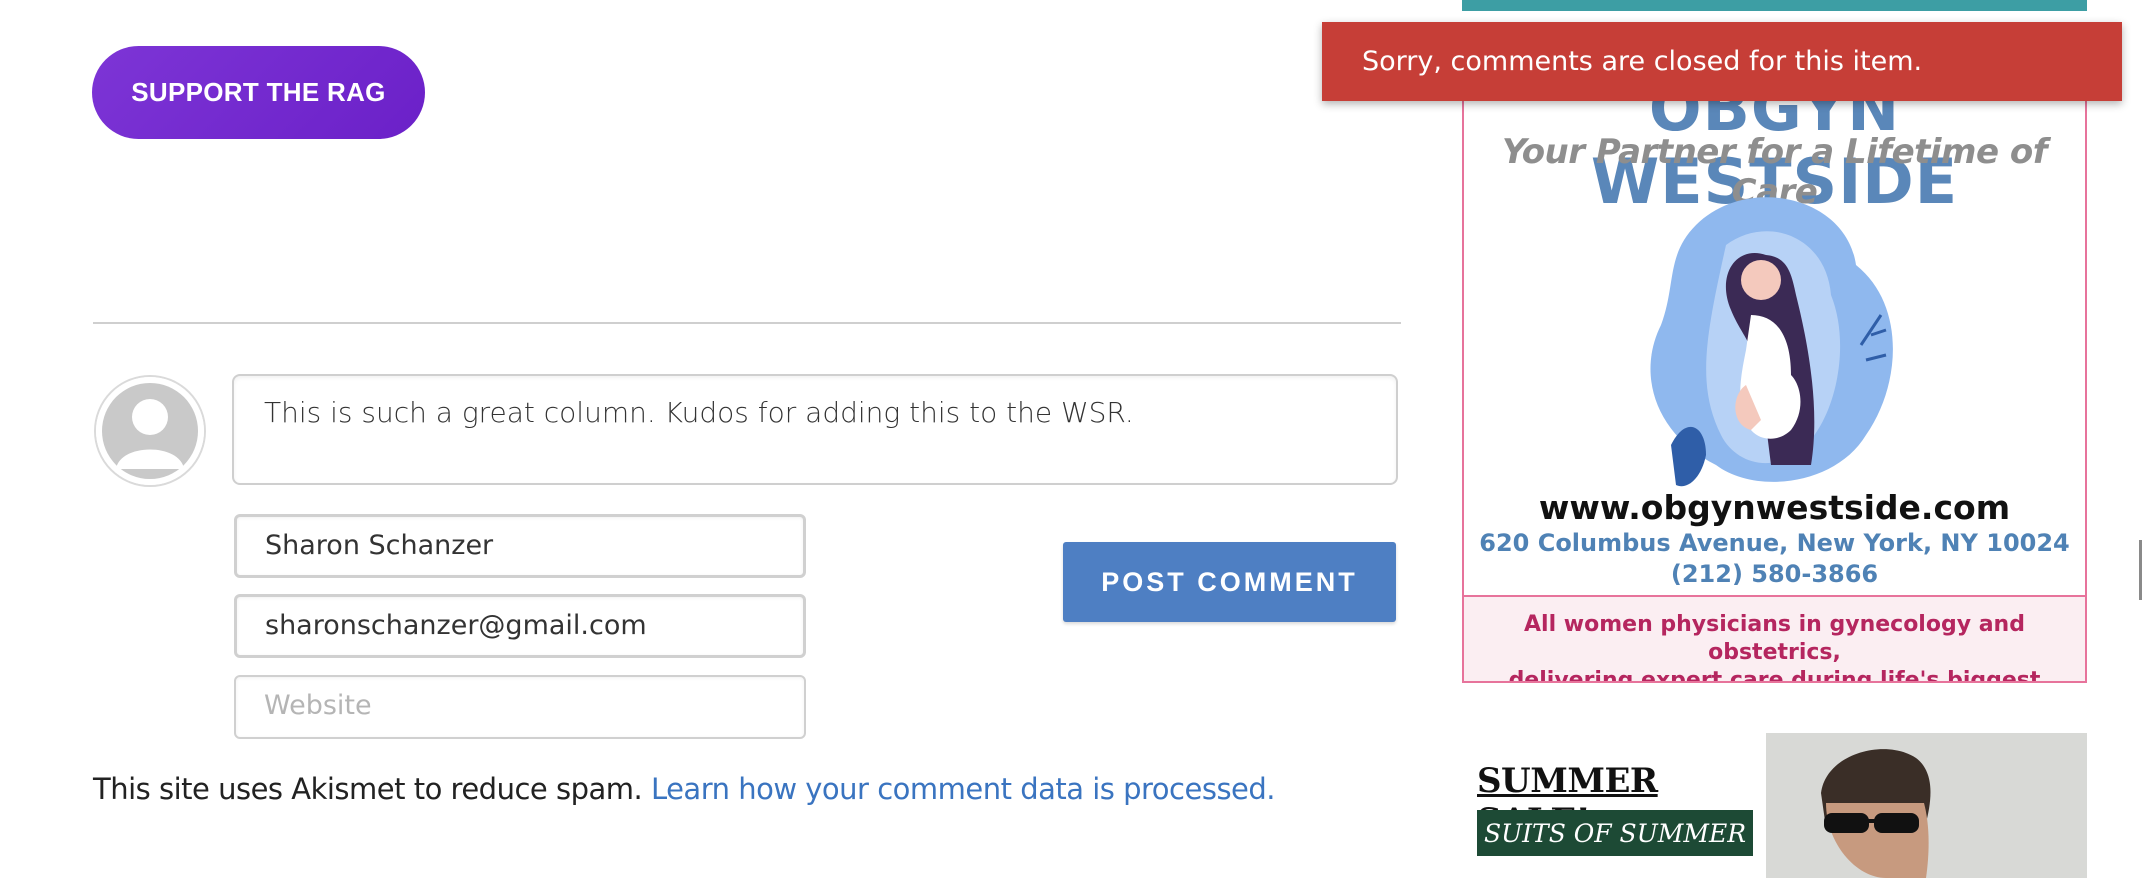 This screenshot has height=878, width=2142. I want to click on man-sunglasses-image, so click(1926, 805).